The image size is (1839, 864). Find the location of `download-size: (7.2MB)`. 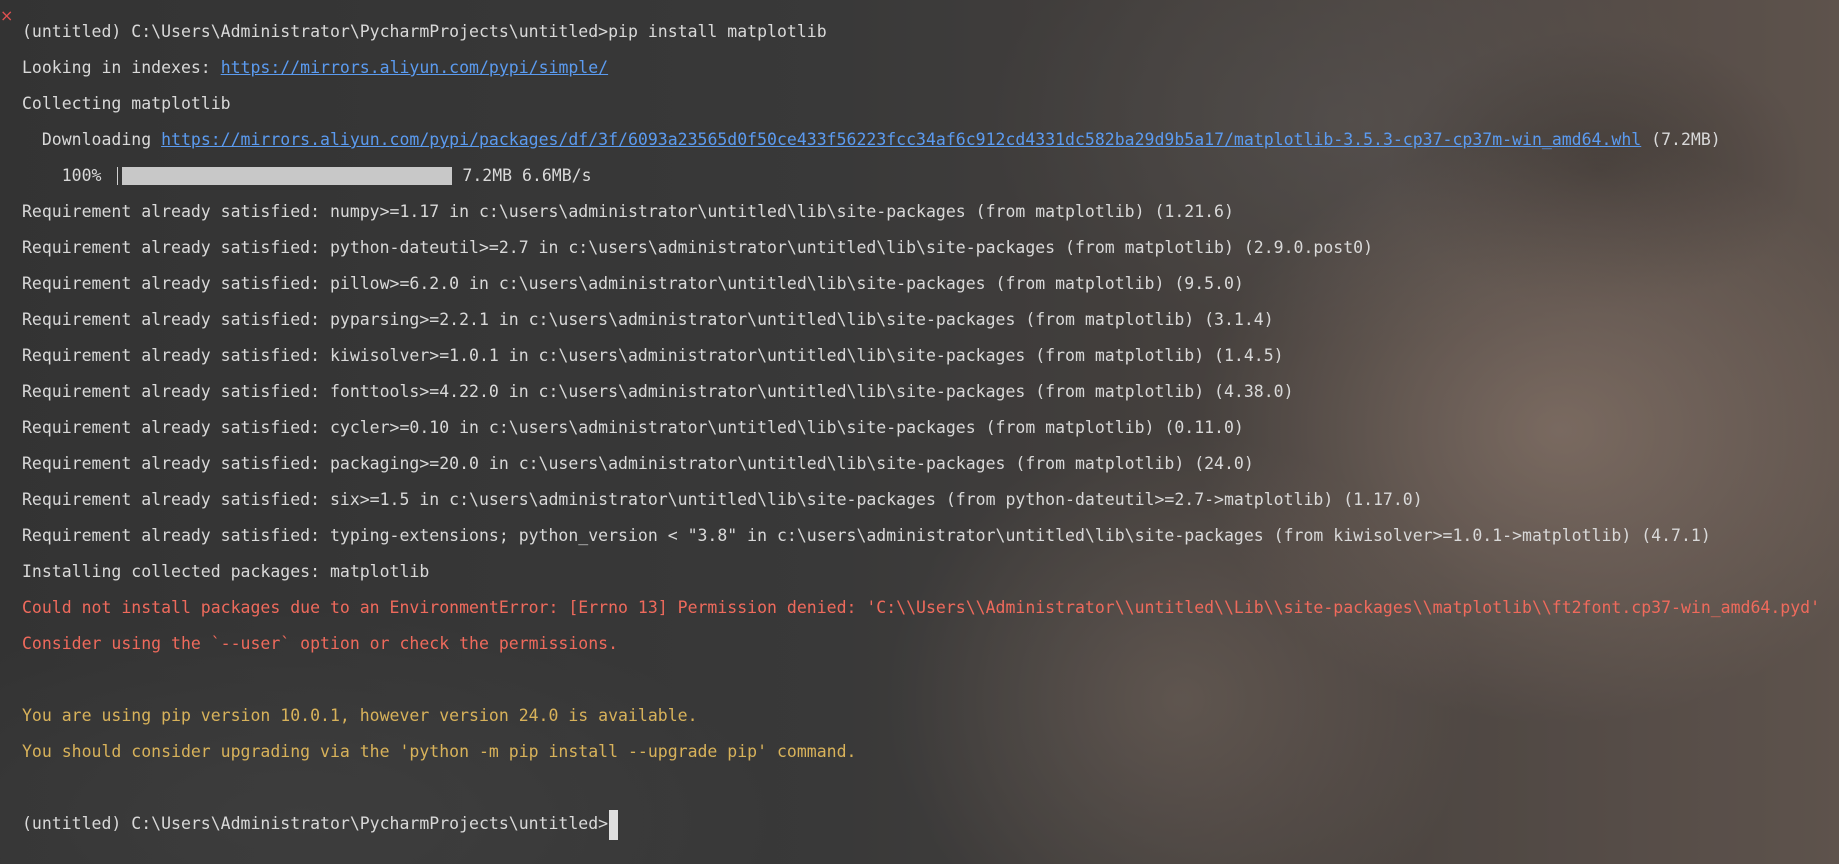

download-size: (7.2MB) is located at coordinates (1681, 139).